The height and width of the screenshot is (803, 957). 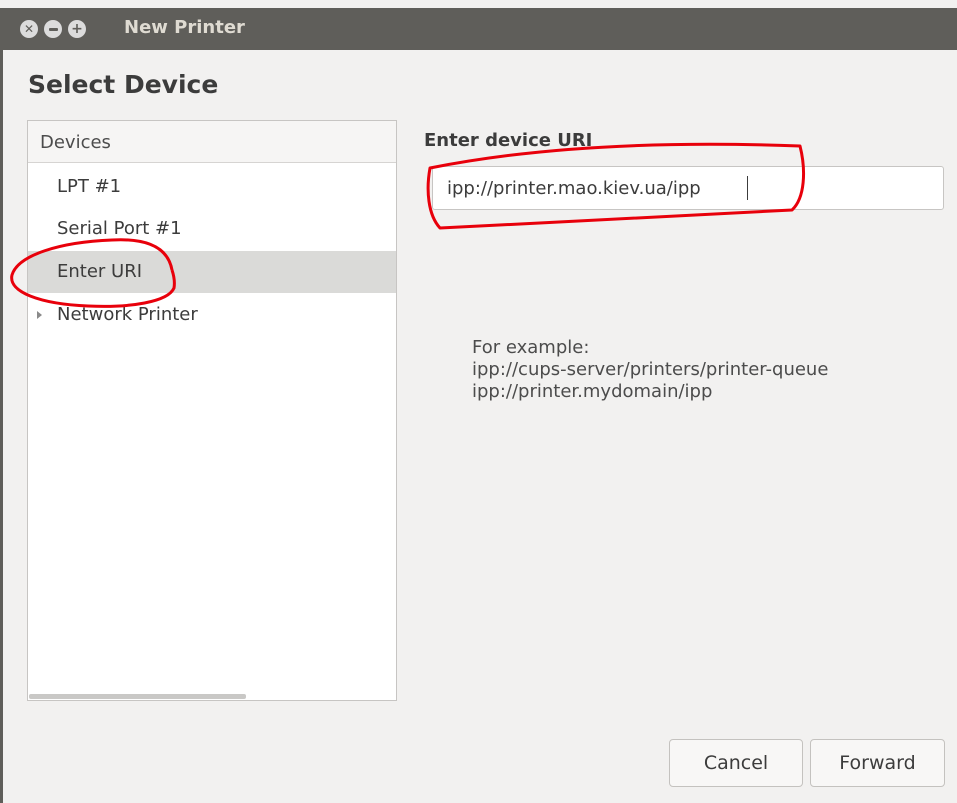 What do you see at coordinates (212, 272) in the screenshot?
I see `device-item-enter-uri: Enter URI` at bounding box center [212, 272].